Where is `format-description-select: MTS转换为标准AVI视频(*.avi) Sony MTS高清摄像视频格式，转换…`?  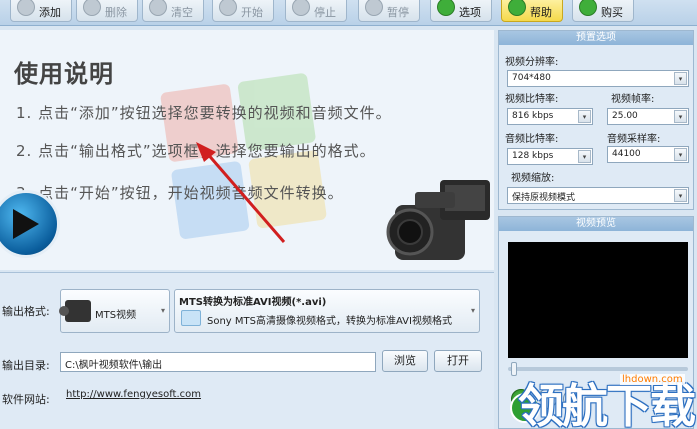
format-description-select: MTS转换为标准AVI视频(*.avi) Sony MTS高清摄像视频格式，转换… is located at coordinates (327, 311).